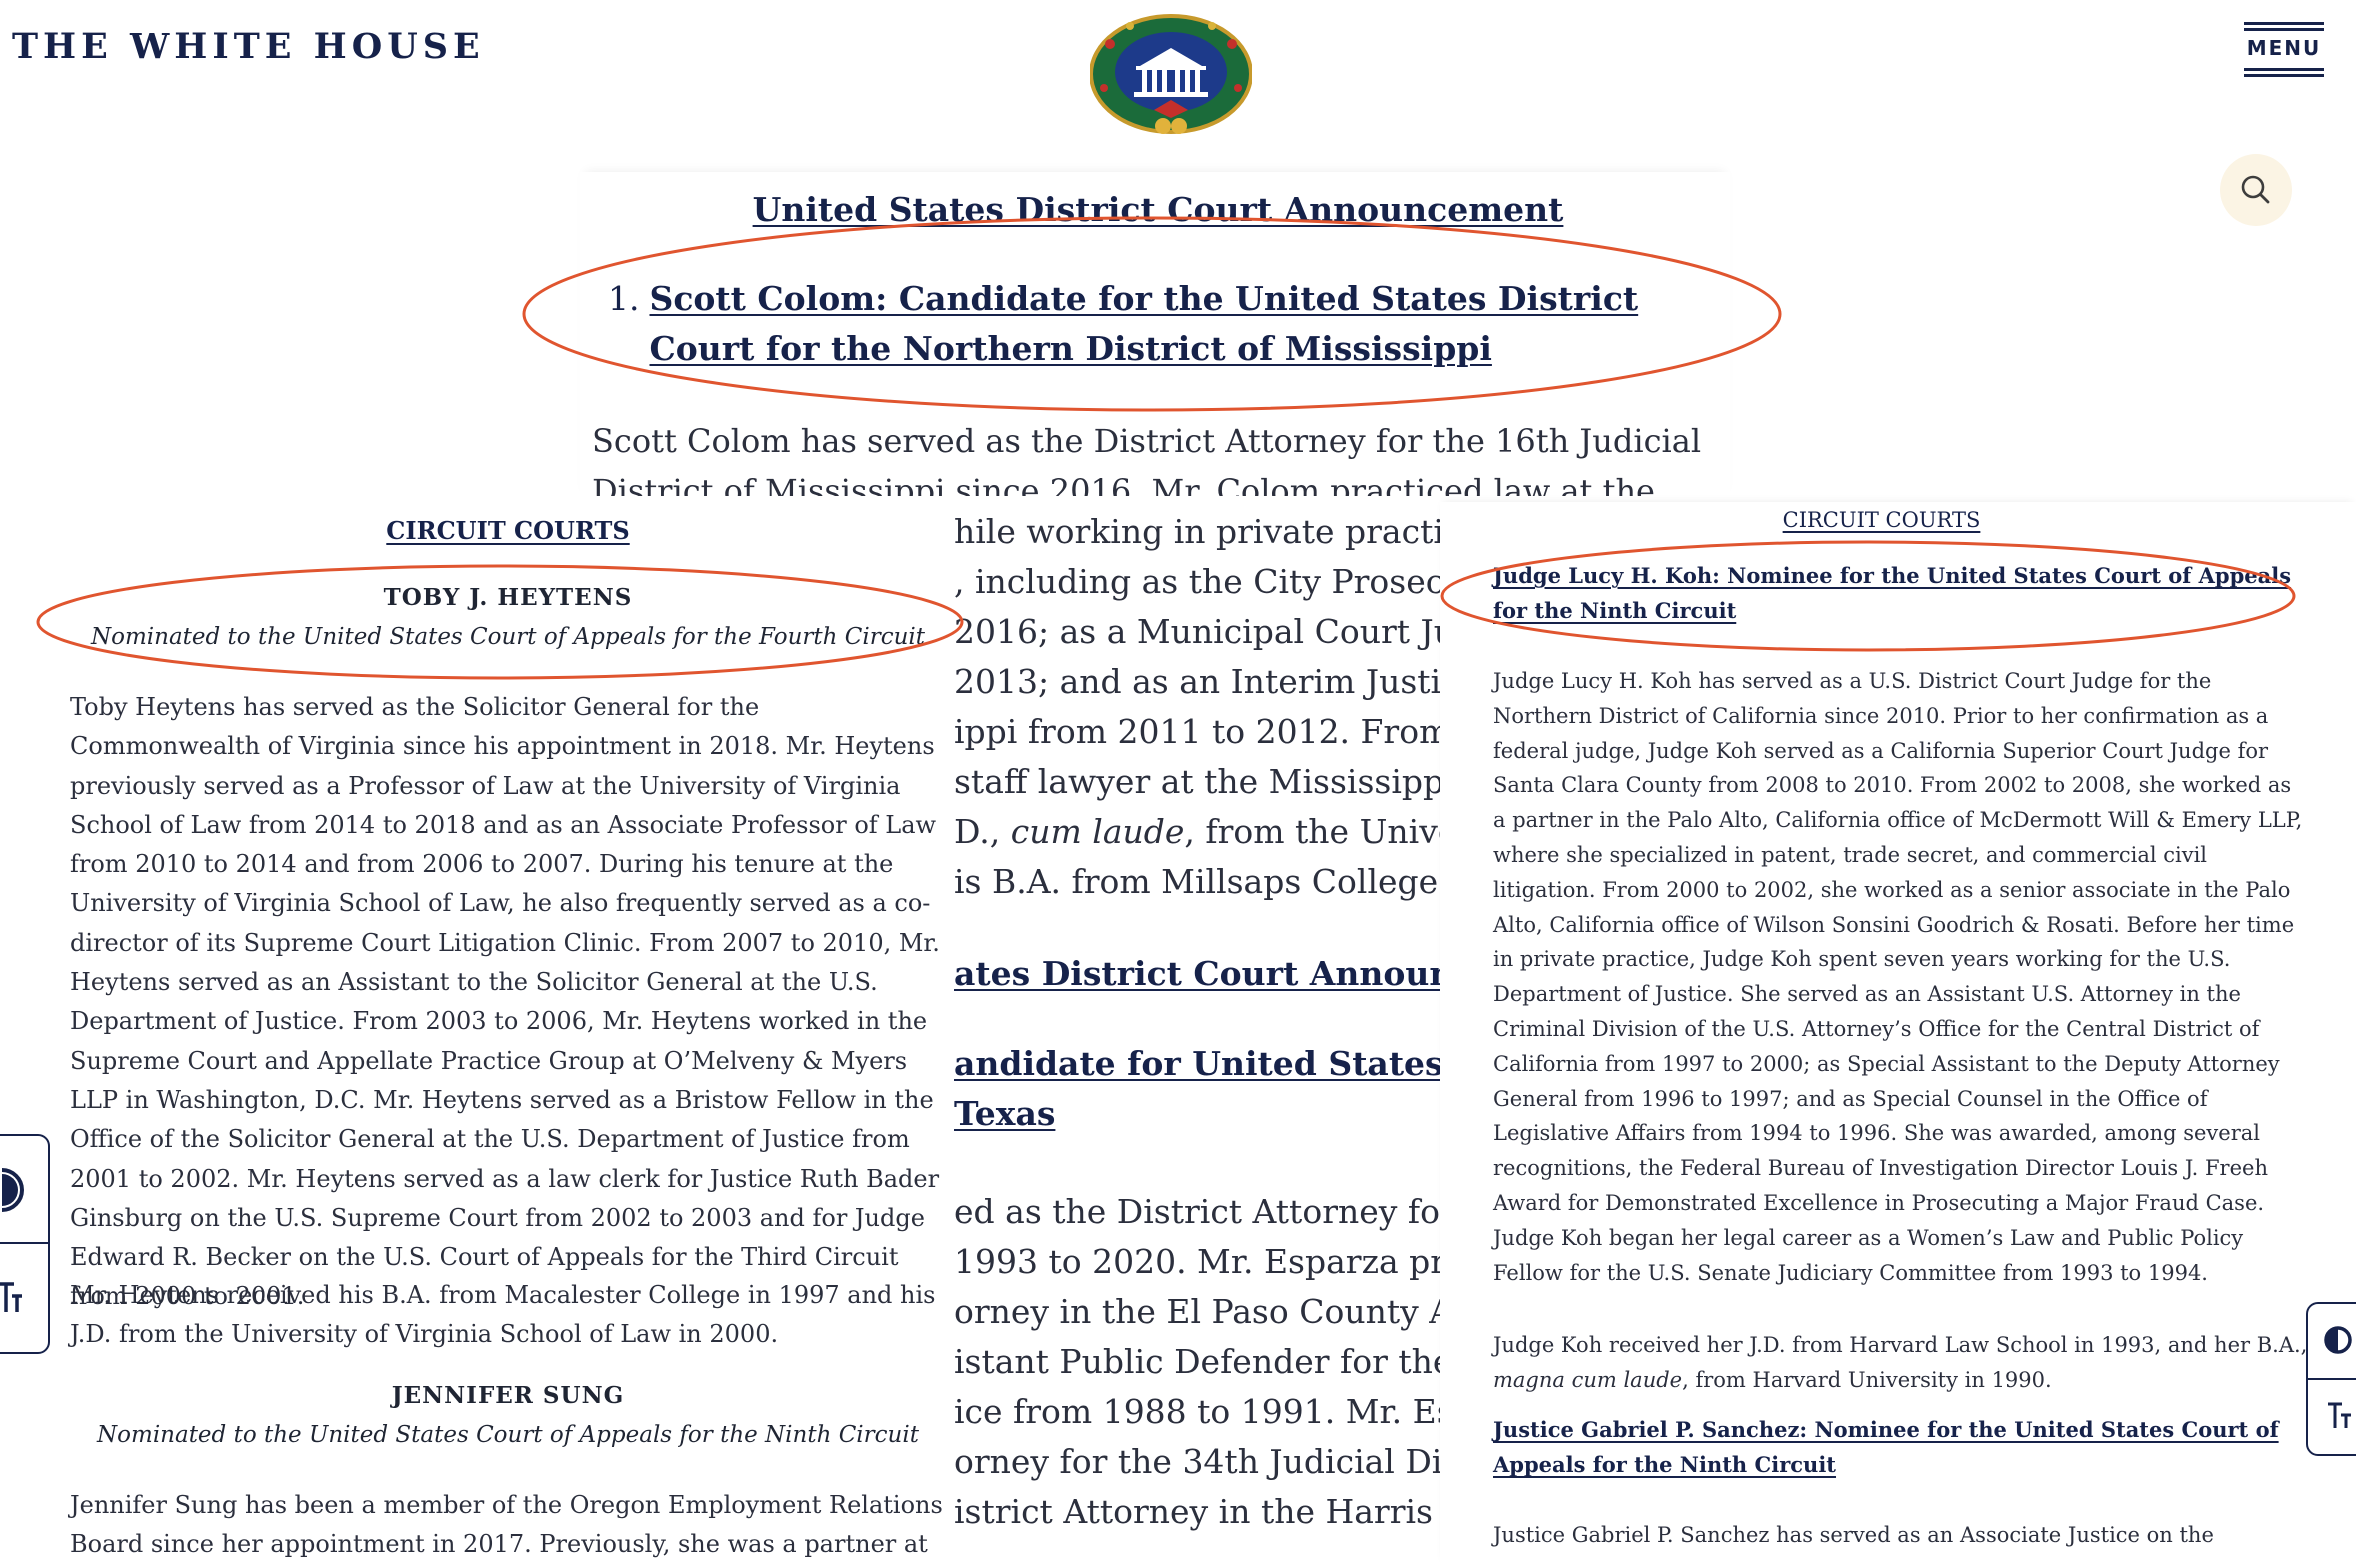  Describe the element at coordinates (1197, 1261) in the screenshot. I see `bio-line: 1993 to 2020. Mr. Esparza previ` at that location.